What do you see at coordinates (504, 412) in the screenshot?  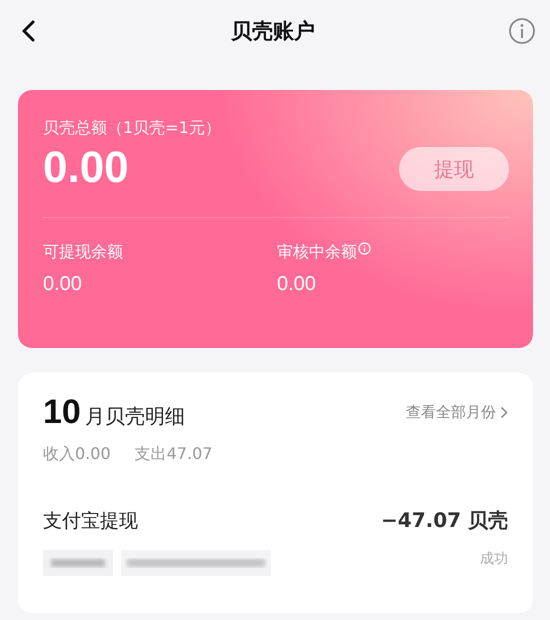 I see `chevron-right-icon` at bounding box center [504, 412].